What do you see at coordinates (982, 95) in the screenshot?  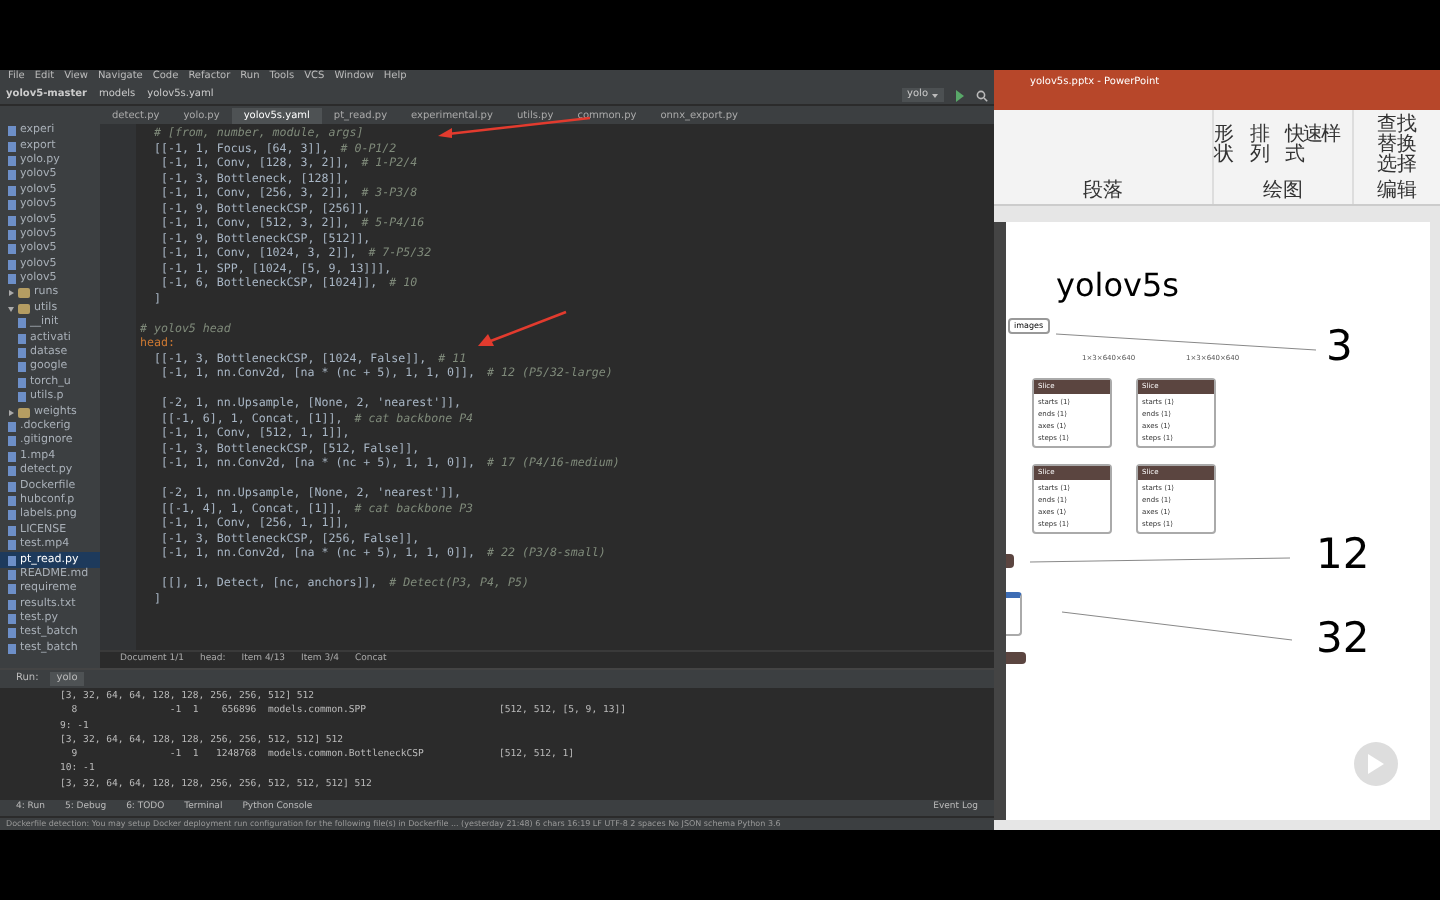 I see `search-icon` at bounding box center [982, 95].